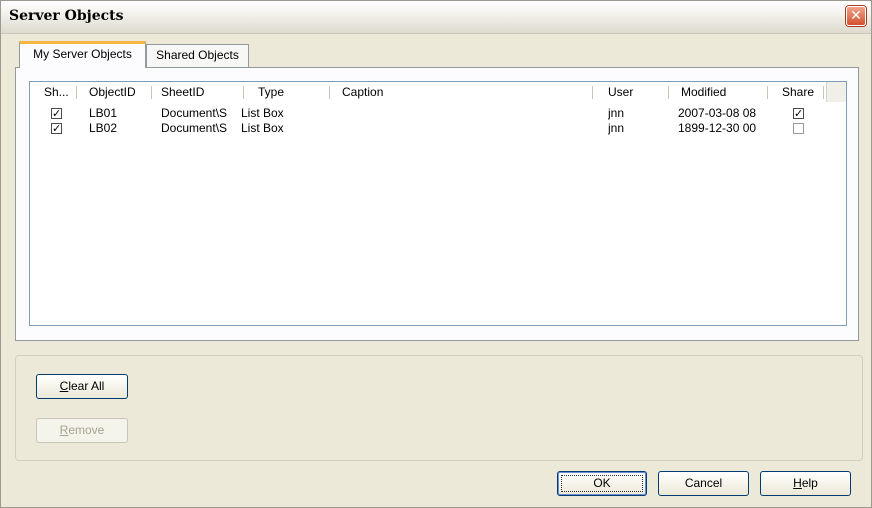 The width and height of the screenshot is (872, 508). Describe the element at coordinates (802, 92) in the screenshot. I see `column-header-share: Share` at that location.